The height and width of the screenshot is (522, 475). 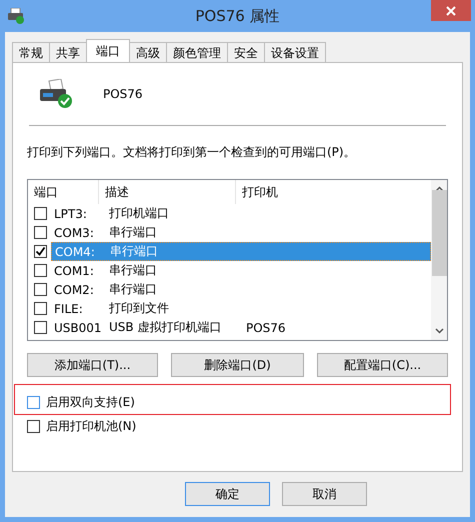 I want to click on table-cell-text: LPT3:, so click(x=70, y=213).